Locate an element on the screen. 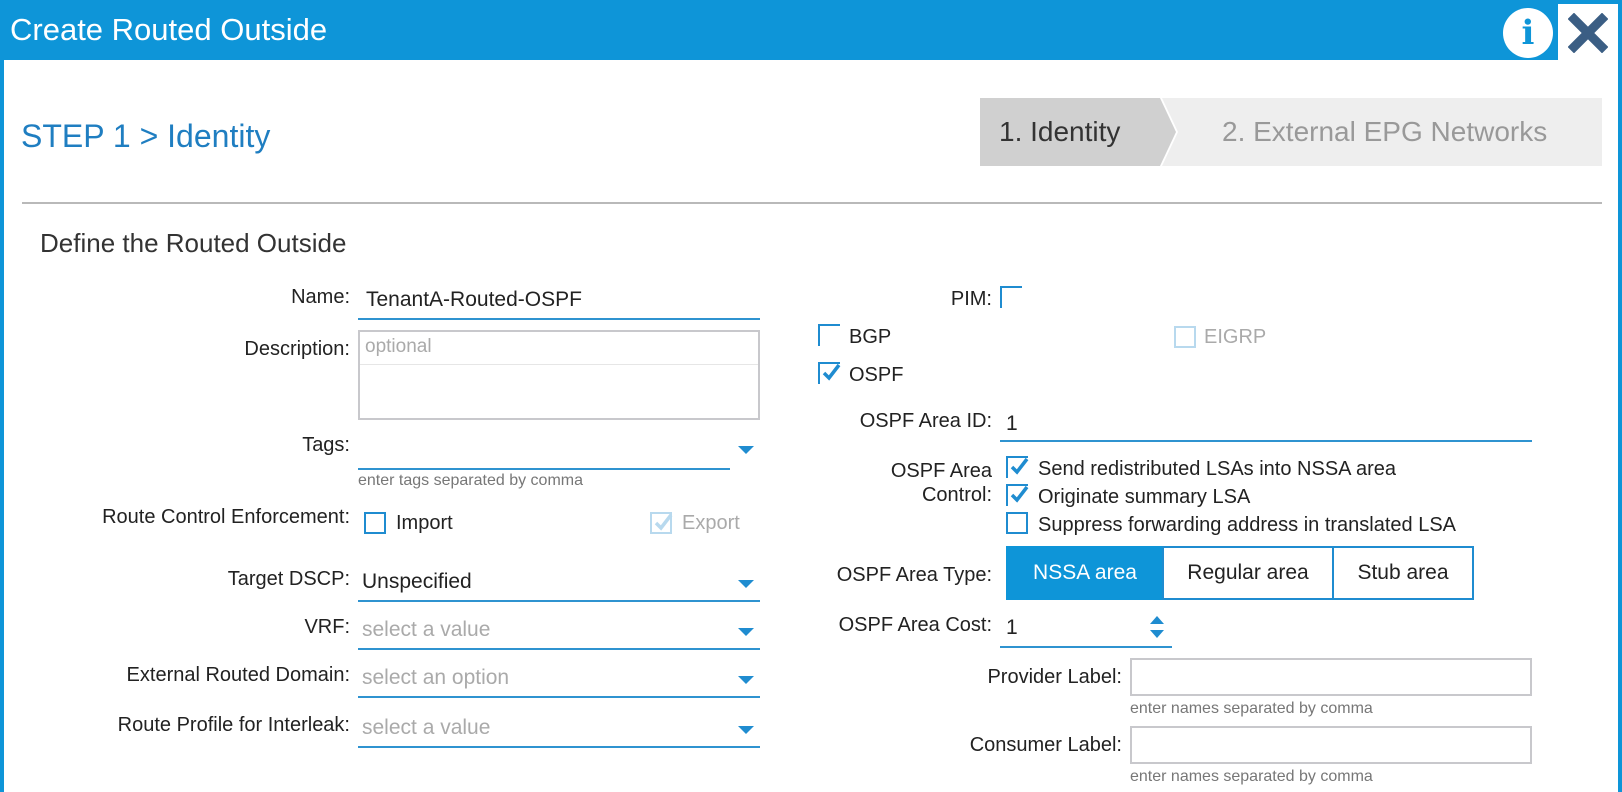 The height and width of the screenshot is (792, 1622). wizard-step-identity: 1. Identity is located at coordinates (1078, 132).